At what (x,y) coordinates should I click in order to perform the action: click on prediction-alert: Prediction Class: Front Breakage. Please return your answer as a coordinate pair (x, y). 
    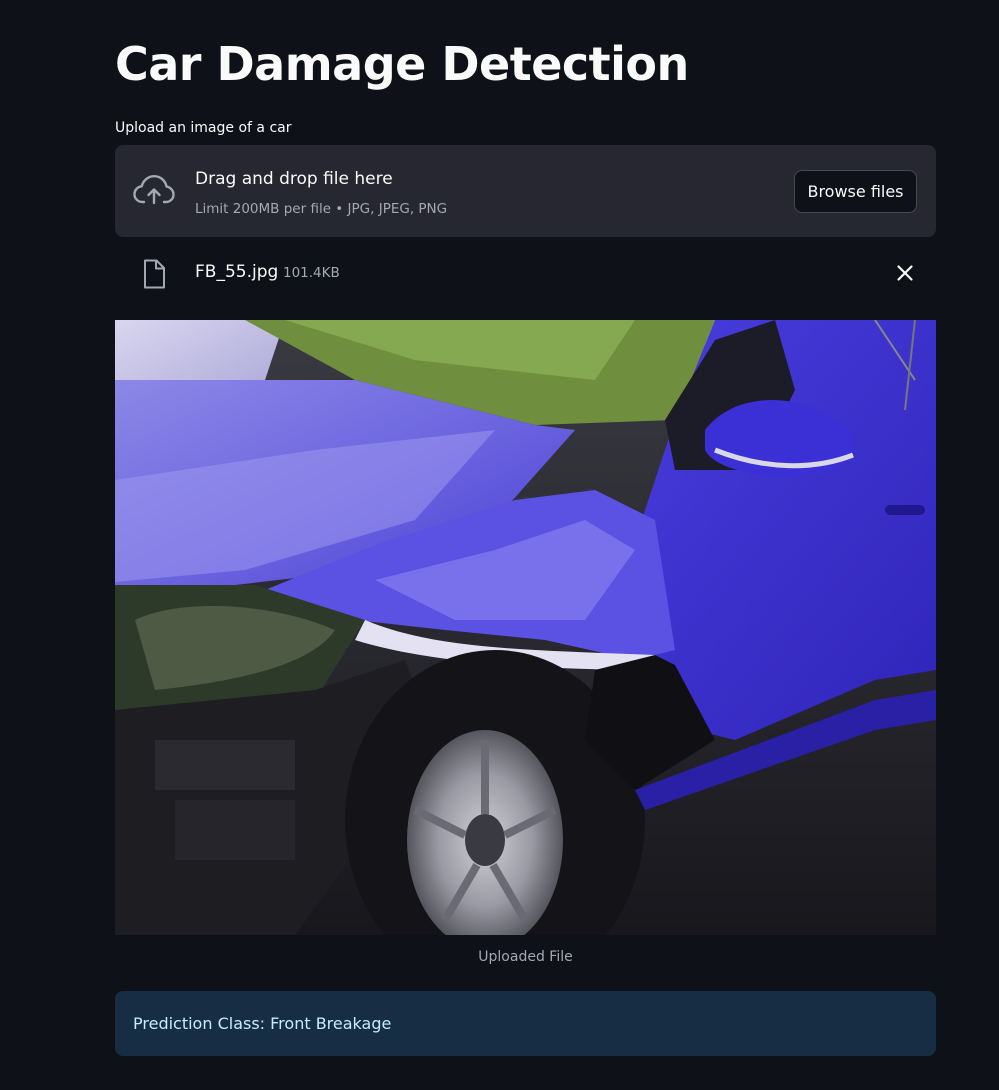
    Looking at the image, I should click on (525, 1023).